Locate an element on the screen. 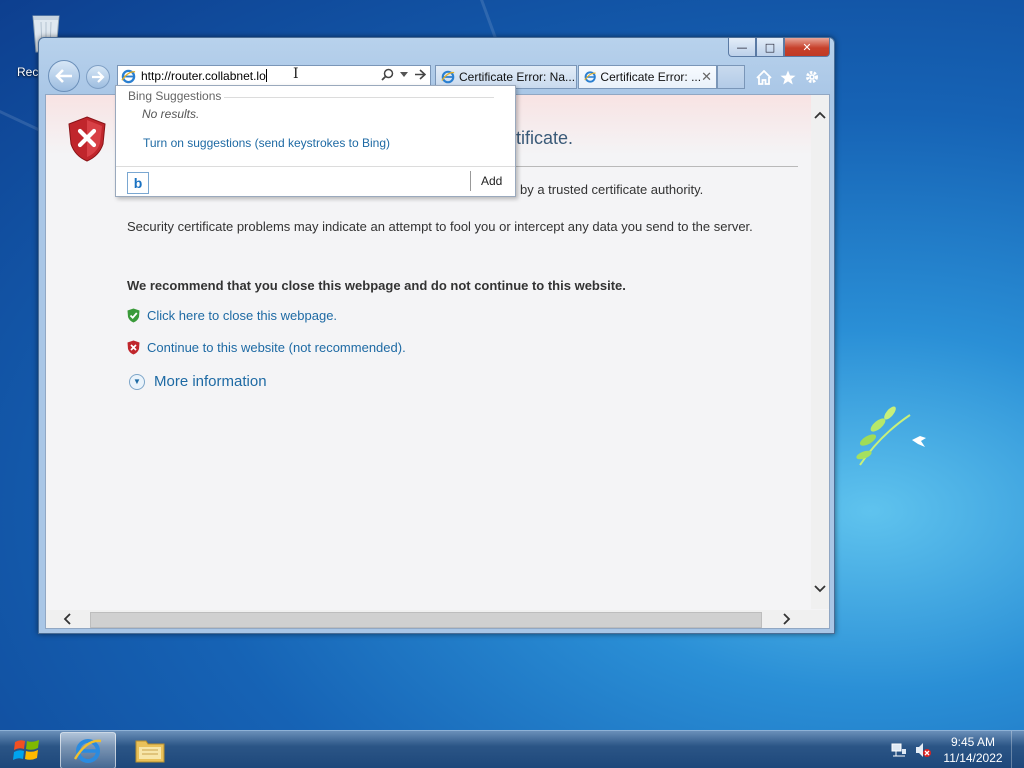  taskbar-ie-button is located at coordinates (88, 750).